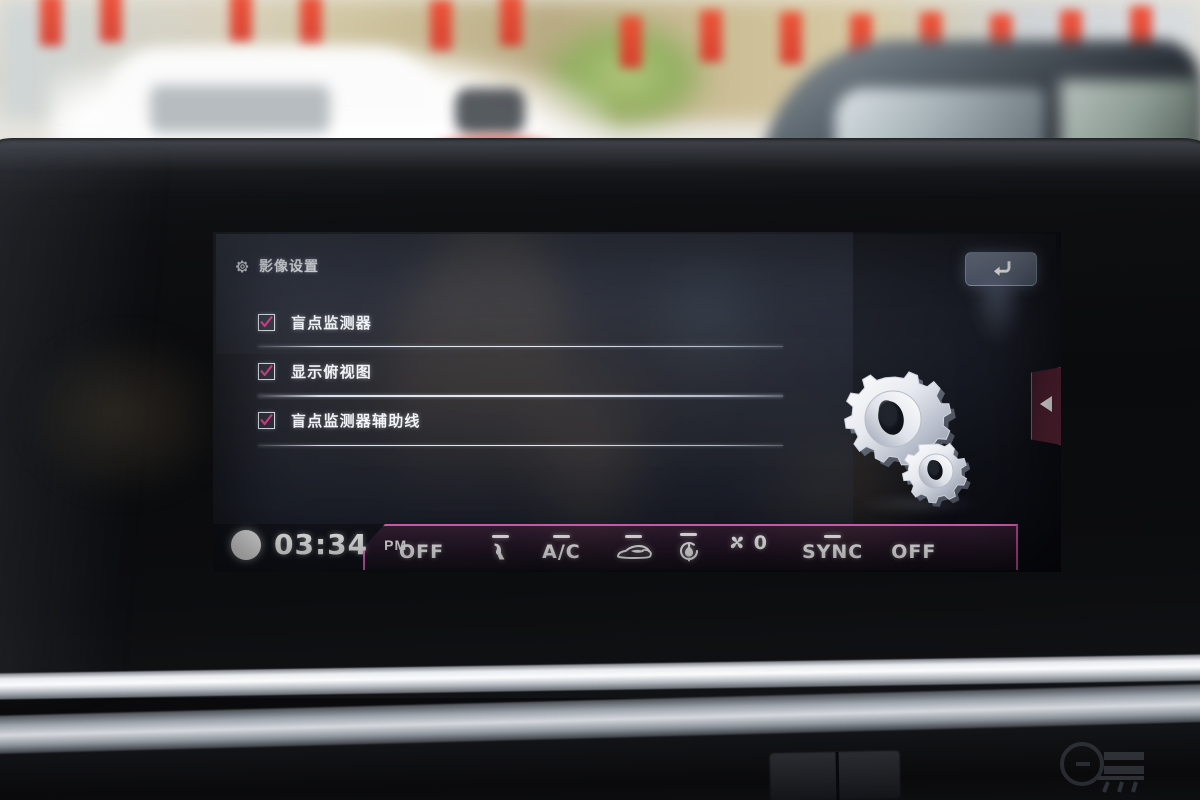 The width and height of the screenshot is (1200, 800). Describe the element at coordinates (240, 109) in the screenshot. I see `background-car-window` at that location.